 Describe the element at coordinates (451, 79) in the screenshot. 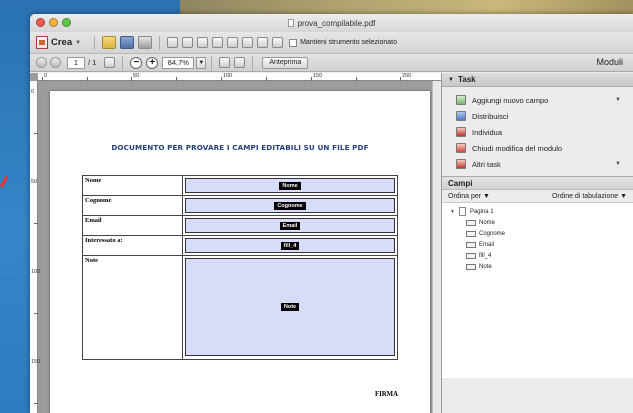

I see `disclosure-triangle-icon: ▼` at that location.